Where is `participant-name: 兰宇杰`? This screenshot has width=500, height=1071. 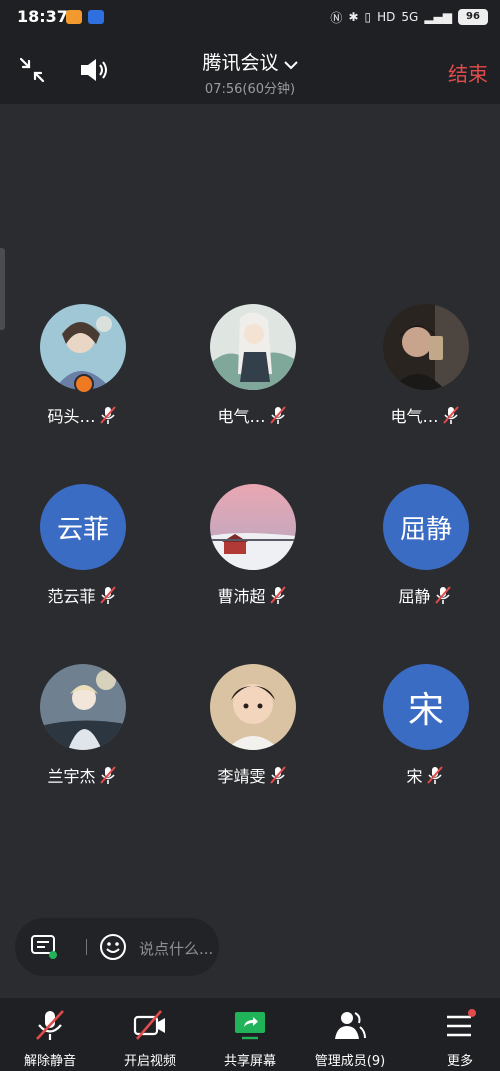 participant-name: 兰宇杰 is located at coordinates (71, 776).